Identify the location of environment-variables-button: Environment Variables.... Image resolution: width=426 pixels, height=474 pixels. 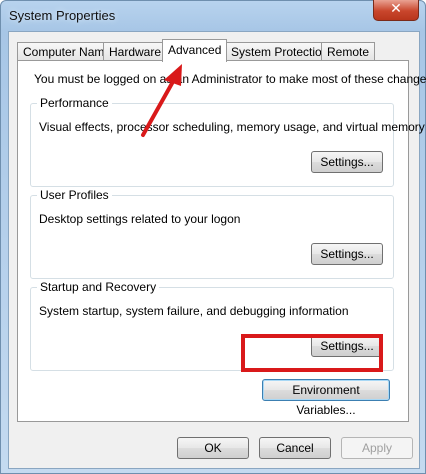
(326, 398).